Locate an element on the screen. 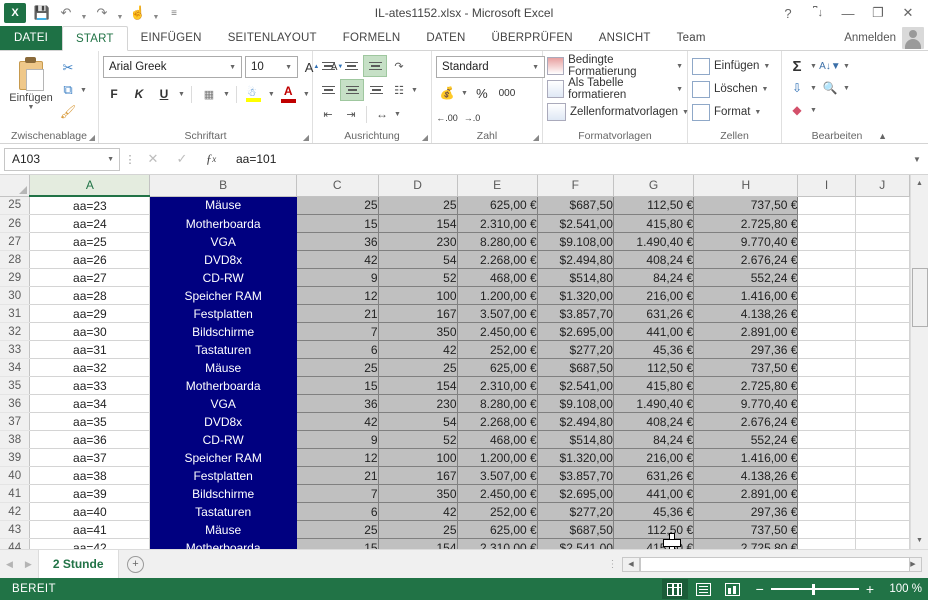  number-dialog-launcher-icon: ◢ is located at coordinates (536, 137).